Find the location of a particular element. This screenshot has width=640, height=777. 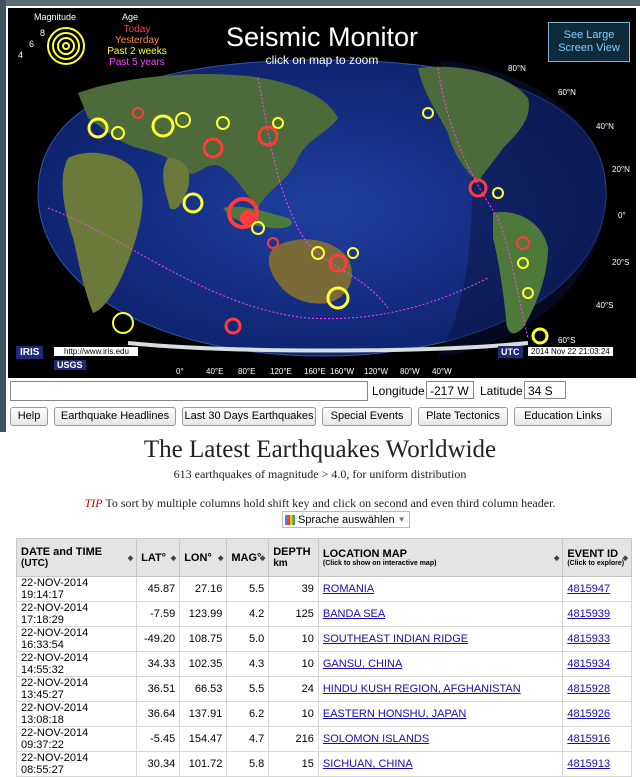

event-id-link: 4815928 is located at coordinates (588, 689).